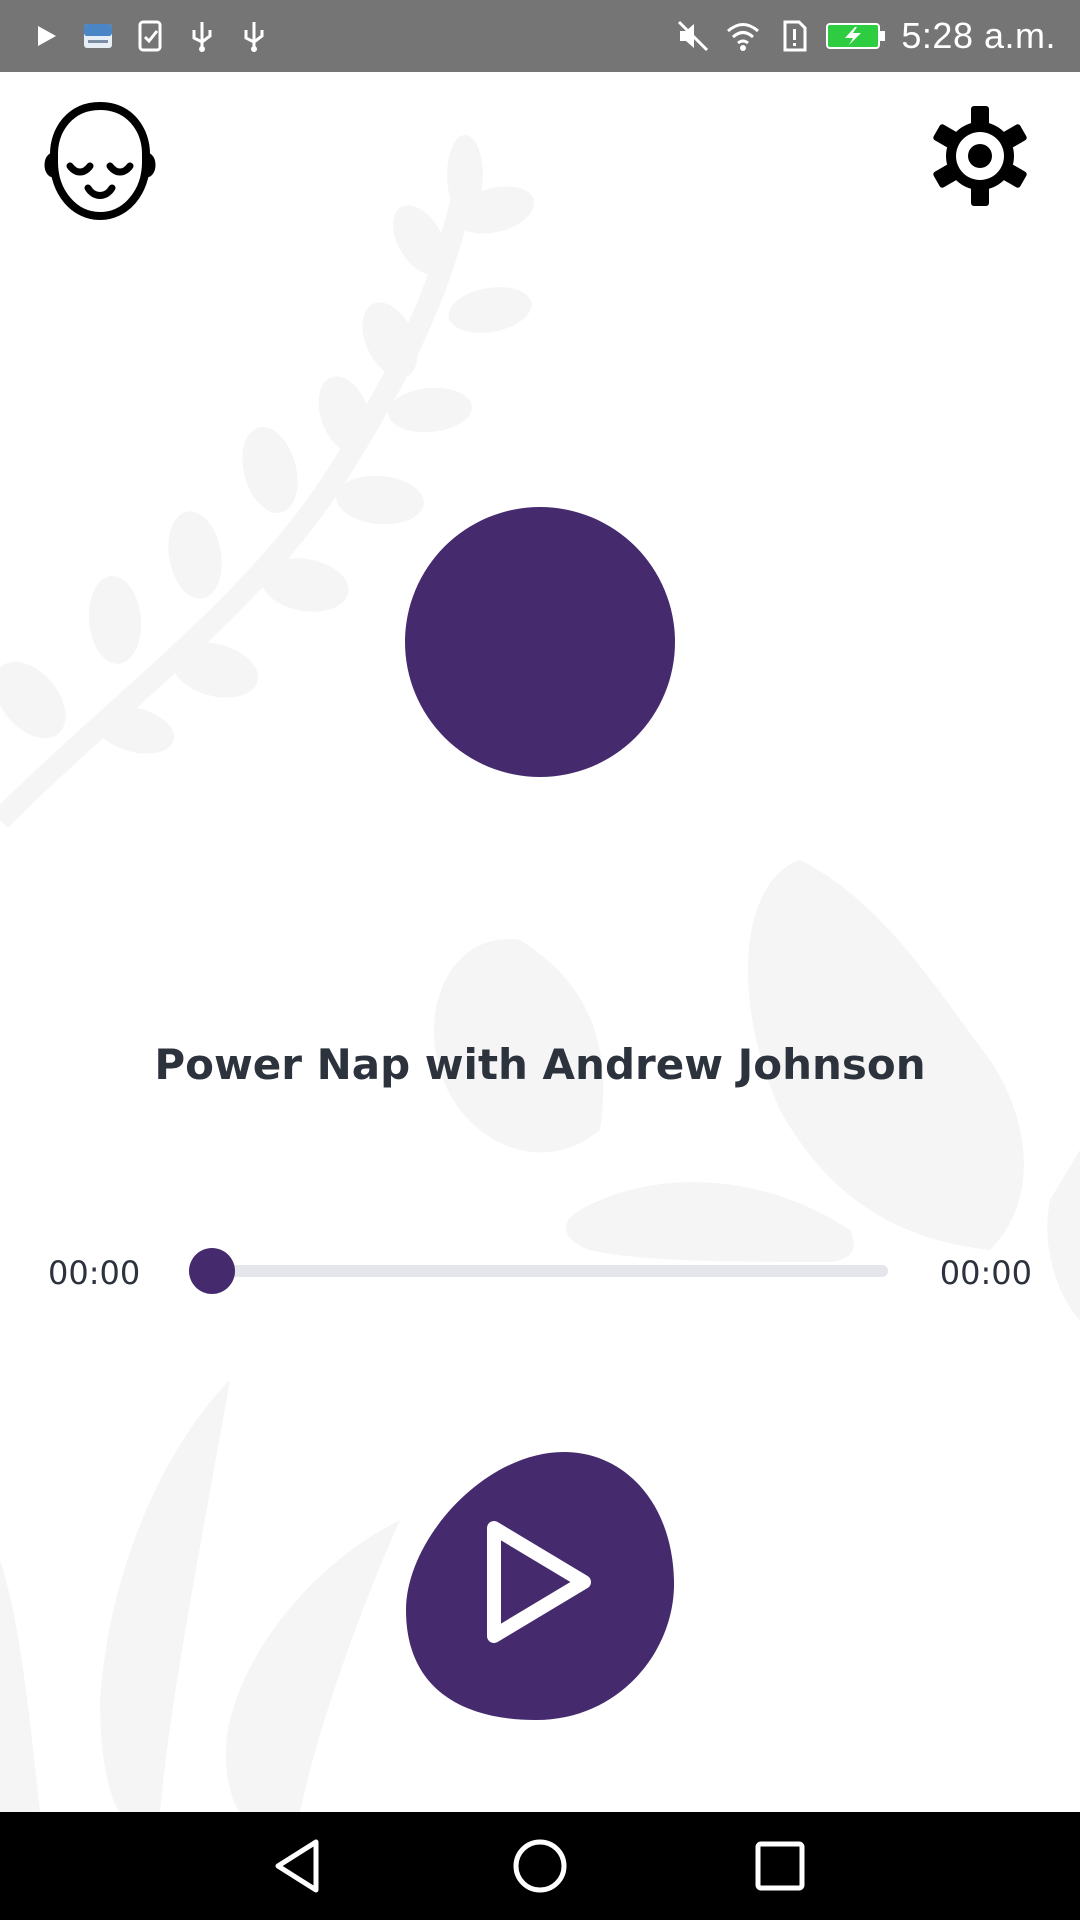  I want to click on elapsed-time: 00:00, so click(94, 1273).